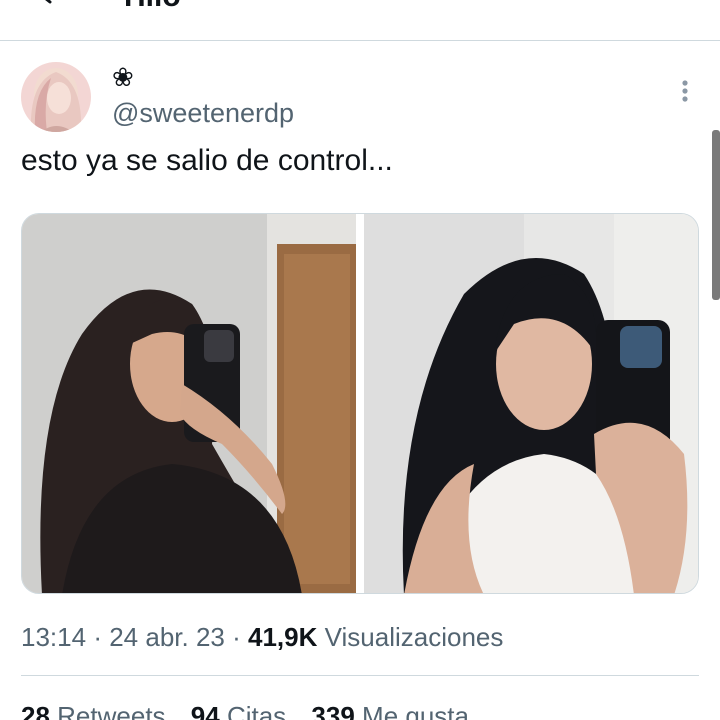 The width and height of the screenshot is (720, 720). What do you see at coordinates (152, 6) in the screenshot?
I see `page-title: Hilo` at bounding box center [152, 6].